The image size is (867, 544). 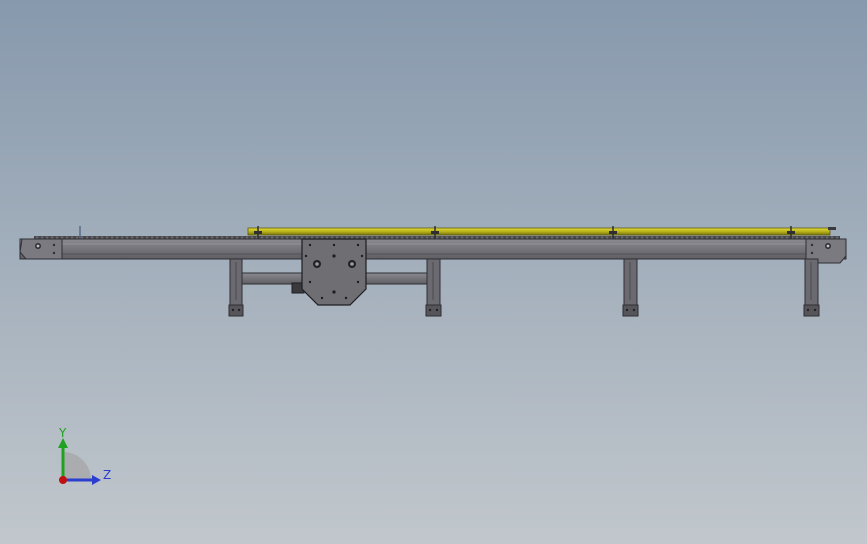 What do you see at coordinates (334, 272) in the screenshot?
I see `drive-plate` at bounding box center [334, 272].